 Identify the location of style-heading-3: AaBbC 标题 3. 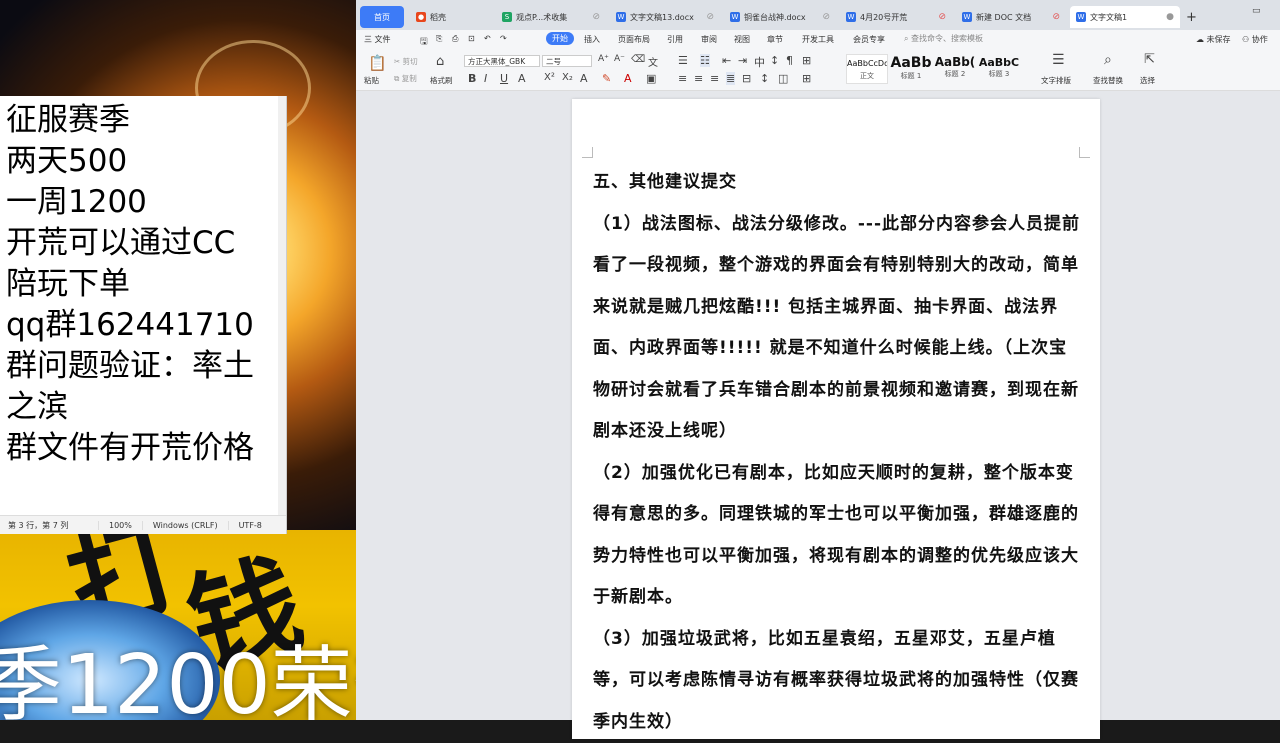
(999, 69).